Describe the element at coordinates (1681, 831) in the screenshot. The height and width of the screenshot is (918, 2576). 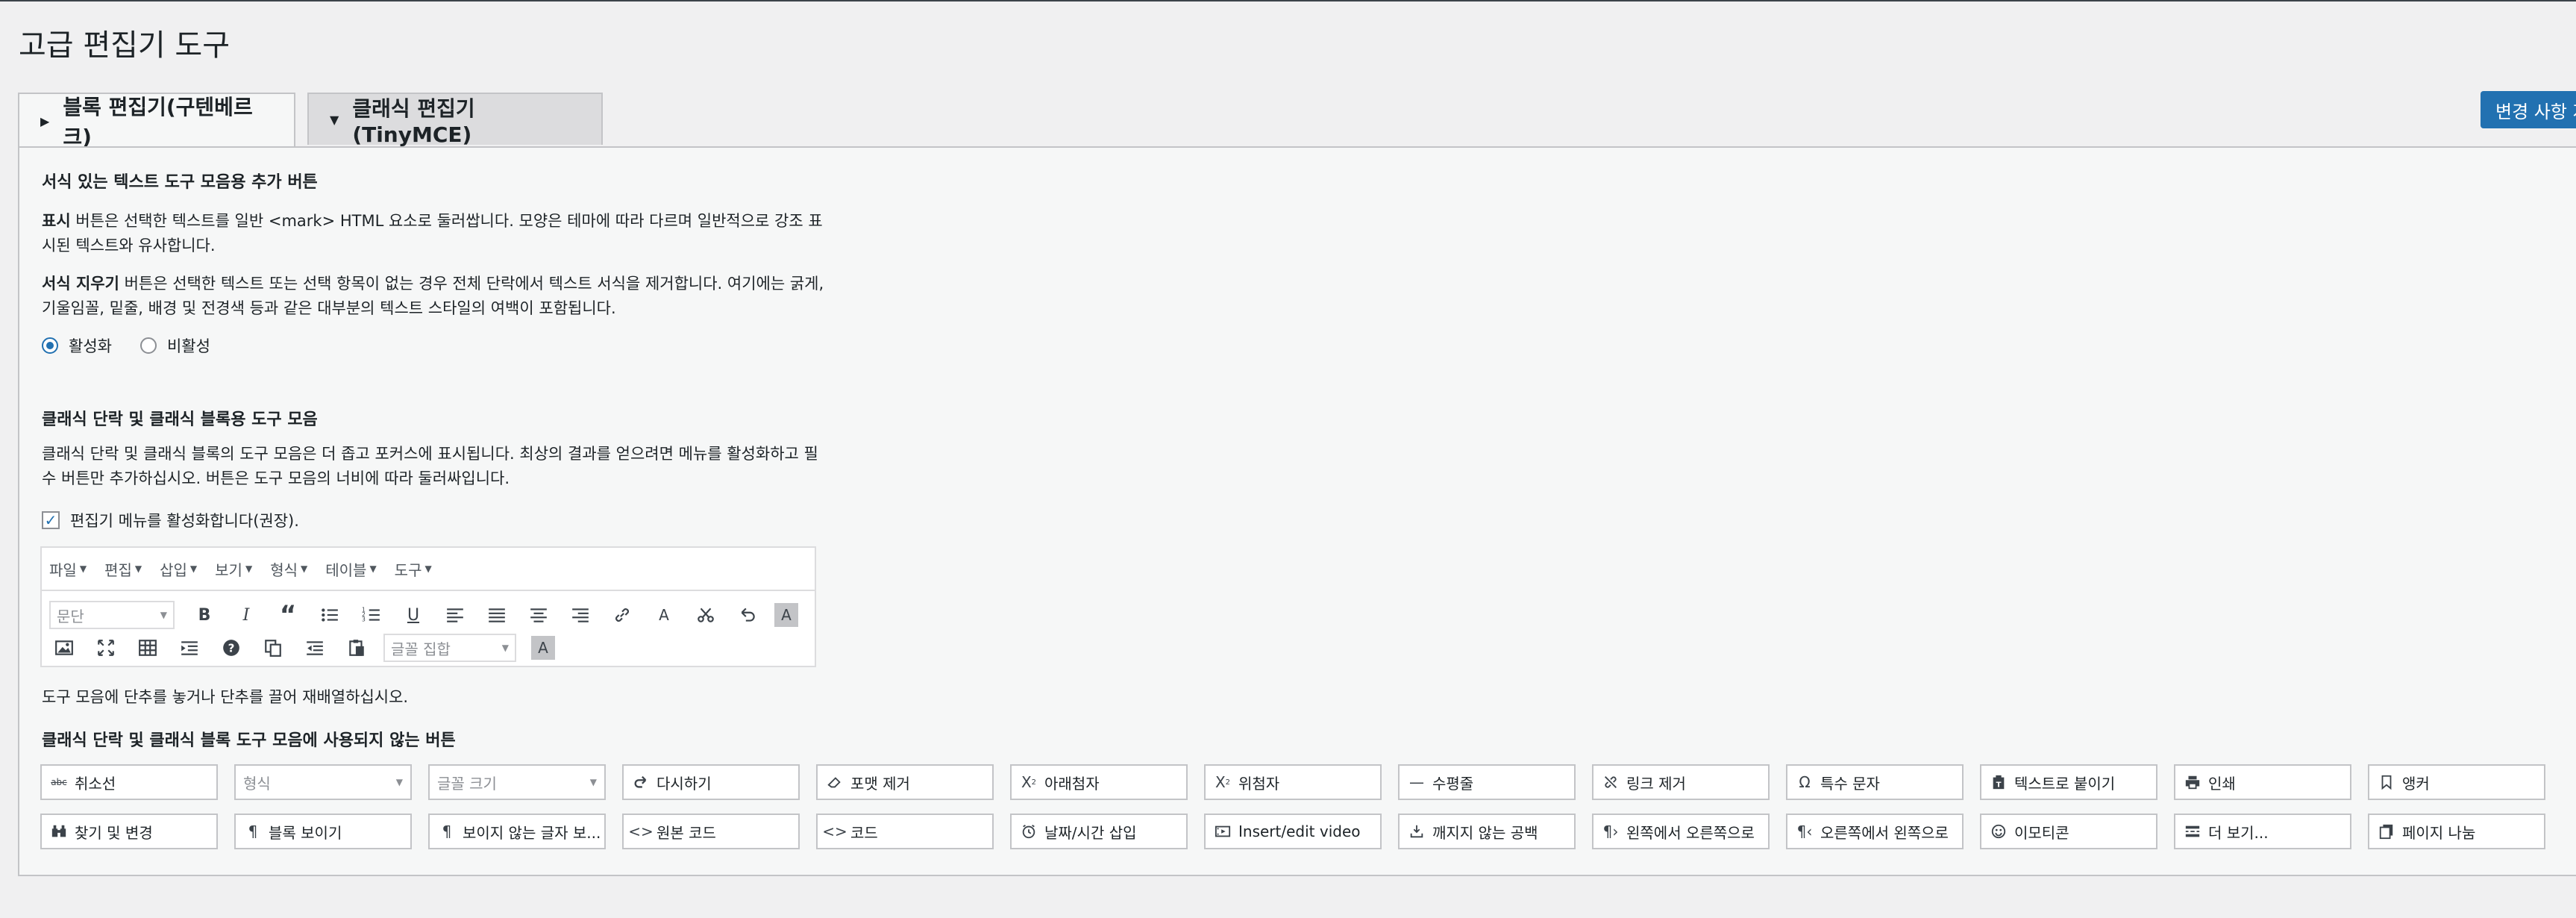
I see `unused-ltr-button: ¶› 왼쪽에서 오른쪽으로` at that location.